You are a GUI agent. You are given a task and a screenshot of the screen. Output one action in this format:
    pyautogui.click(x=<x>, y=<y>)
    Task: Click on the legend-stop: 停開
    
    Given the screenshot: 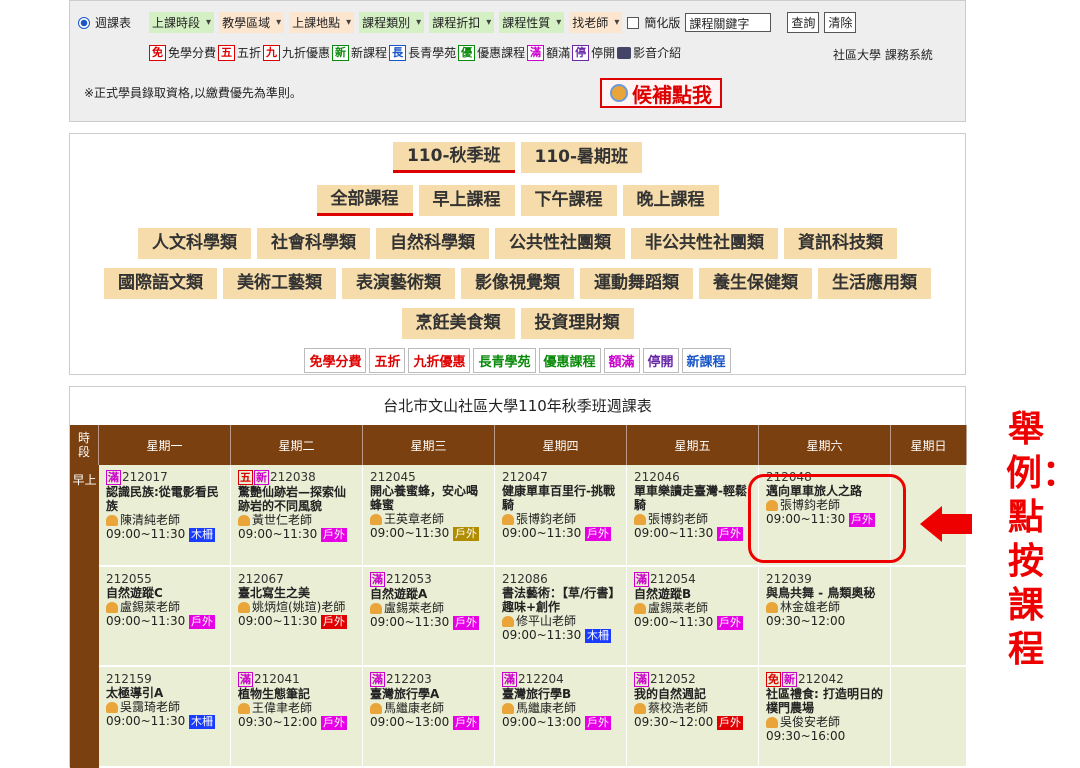 What is the action you would take?
    pyautogui.click(x=603, y=52)
    